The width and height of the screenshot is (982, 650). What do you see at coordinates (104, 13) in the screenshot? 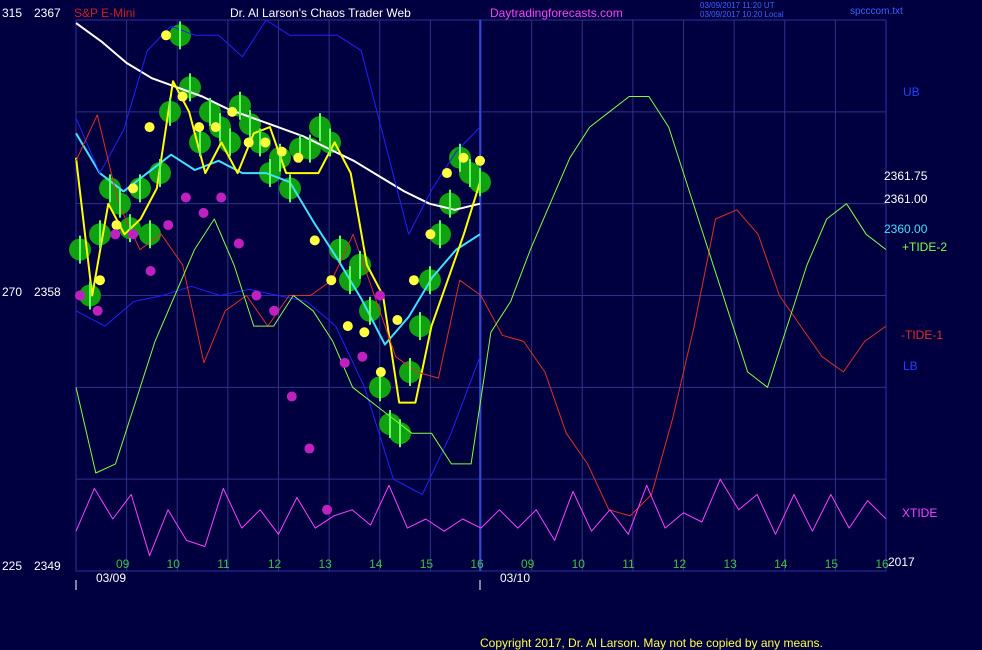
I see `symbol-label: S&P E-Mini` at bounding box center [104, 13].